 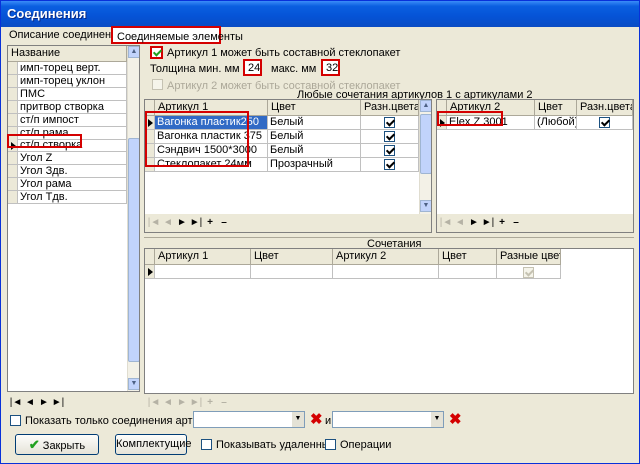 What do you see at coordinates (72, 197) in the screenshot?
I see `list-item: Угол Тдв.` at bounding box center [72, 197].